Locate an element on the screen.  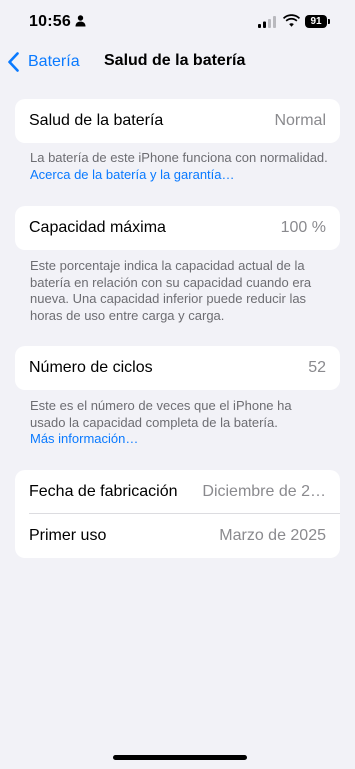
battery-level: 91 is located at coordinates (316, 21).